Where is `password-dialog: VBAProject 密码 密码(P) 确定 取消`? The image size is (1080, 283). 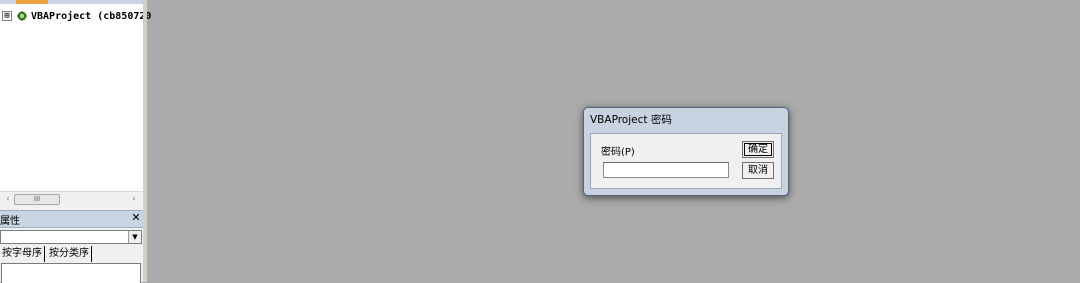 password-dialog: VBAProject 密码 密码(P) 确定 取消 is located at coordinates (686, 151).